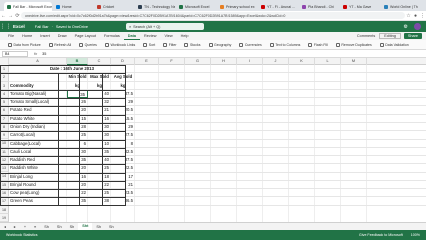 The height and width of the screenshot is (240, 426). Describe the element at coordinates (390, 36) in the screenshot. I see `editing-dropdown: Editing` at that location.